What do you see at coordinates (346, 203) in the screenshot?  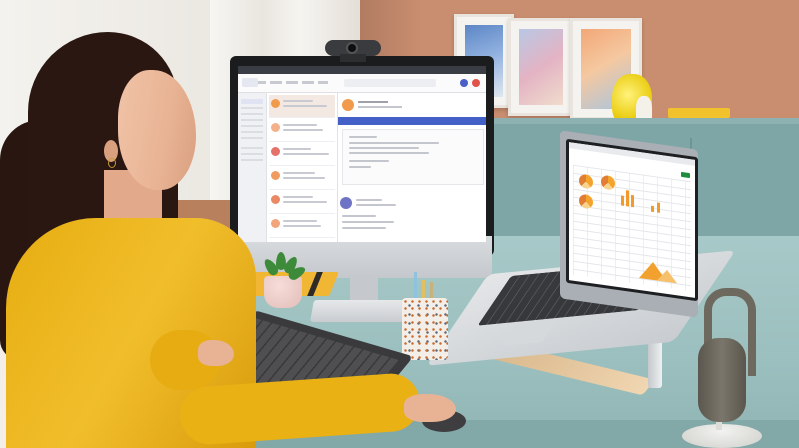 I see `moon-icon` at bounding box center [346, 203].